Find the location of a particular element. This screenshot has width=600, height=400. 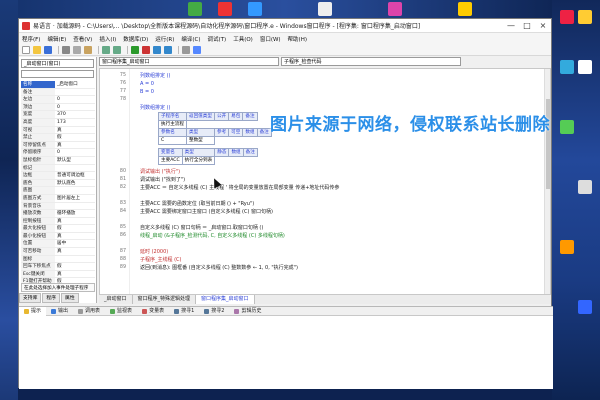

menu-item: 窗口(W) is located at coordinates (270, 39).